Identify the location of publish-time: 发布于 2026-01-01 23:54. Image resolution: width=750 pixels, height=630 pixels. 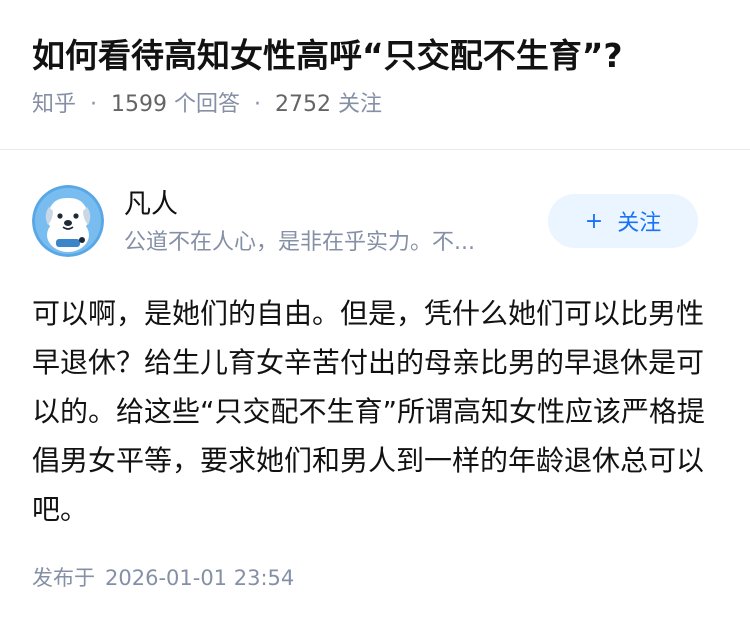
(163, 578).